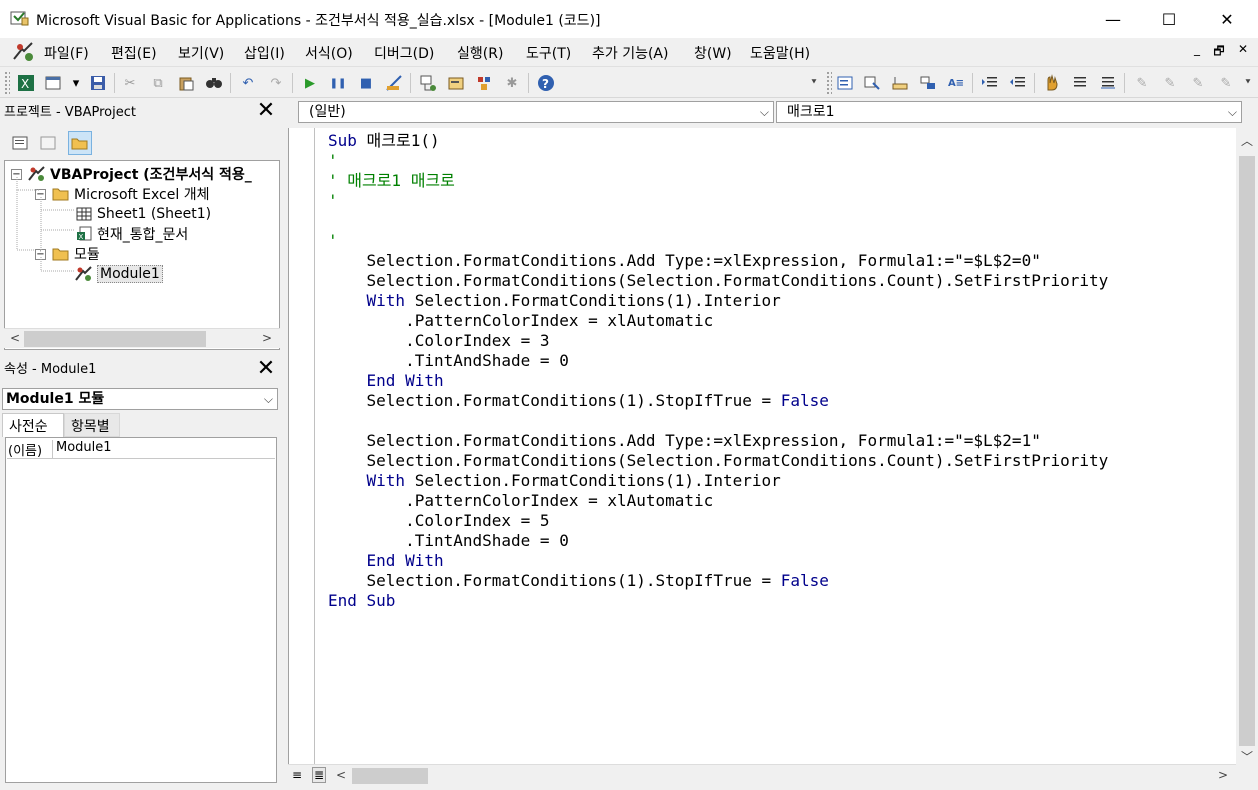 This screenshot has width=1258, height=790. Describe the element at coordinates (130, 83) in the screenshot. I see `cut-icon: ✂` at that location.